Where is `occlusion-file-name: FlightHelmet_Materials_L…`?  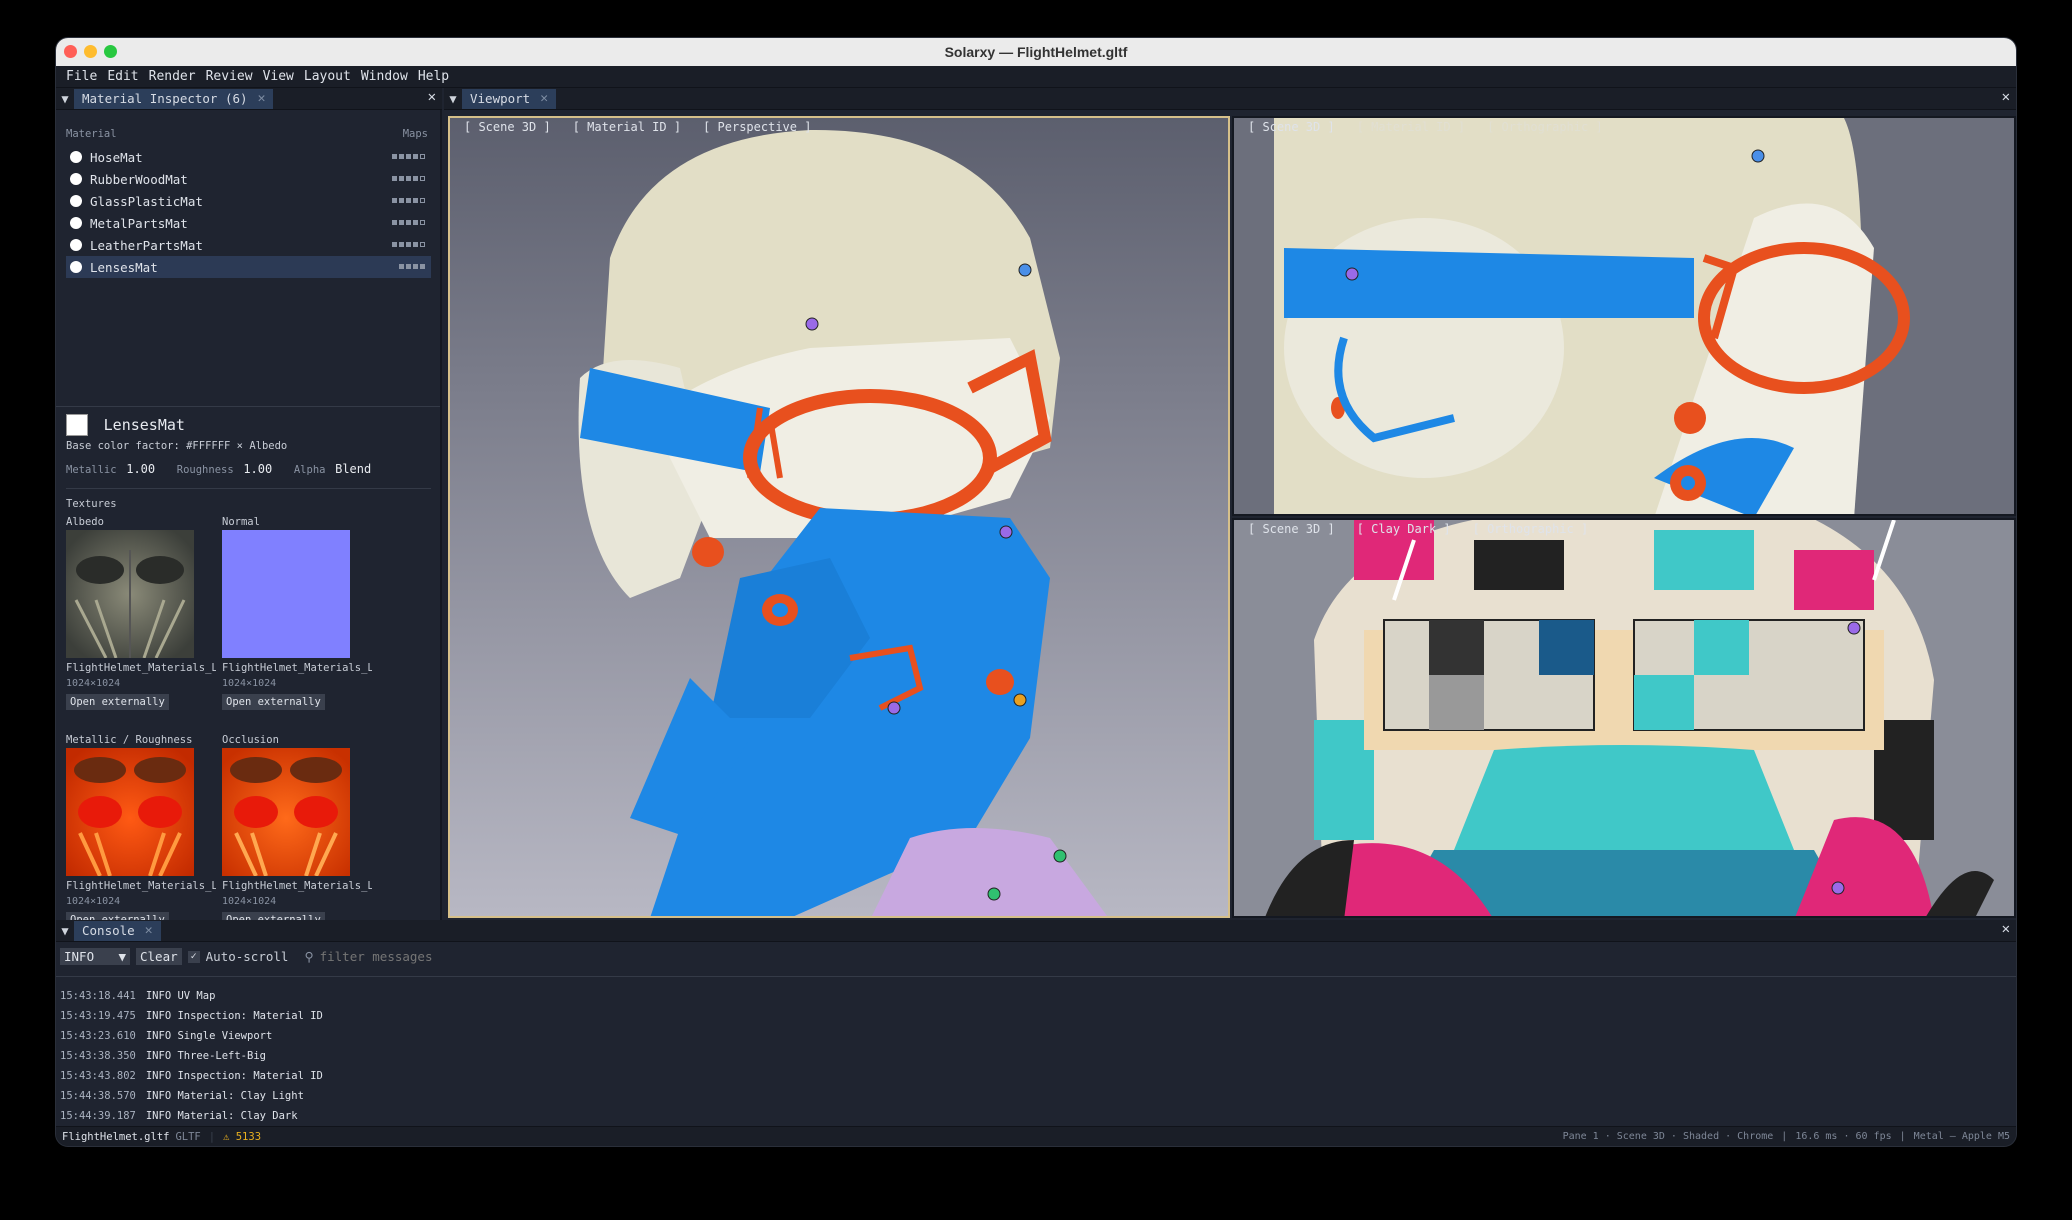
occlusion-file-name: FlightHelmet_Materials_L… is located at coordinates (297, 886).